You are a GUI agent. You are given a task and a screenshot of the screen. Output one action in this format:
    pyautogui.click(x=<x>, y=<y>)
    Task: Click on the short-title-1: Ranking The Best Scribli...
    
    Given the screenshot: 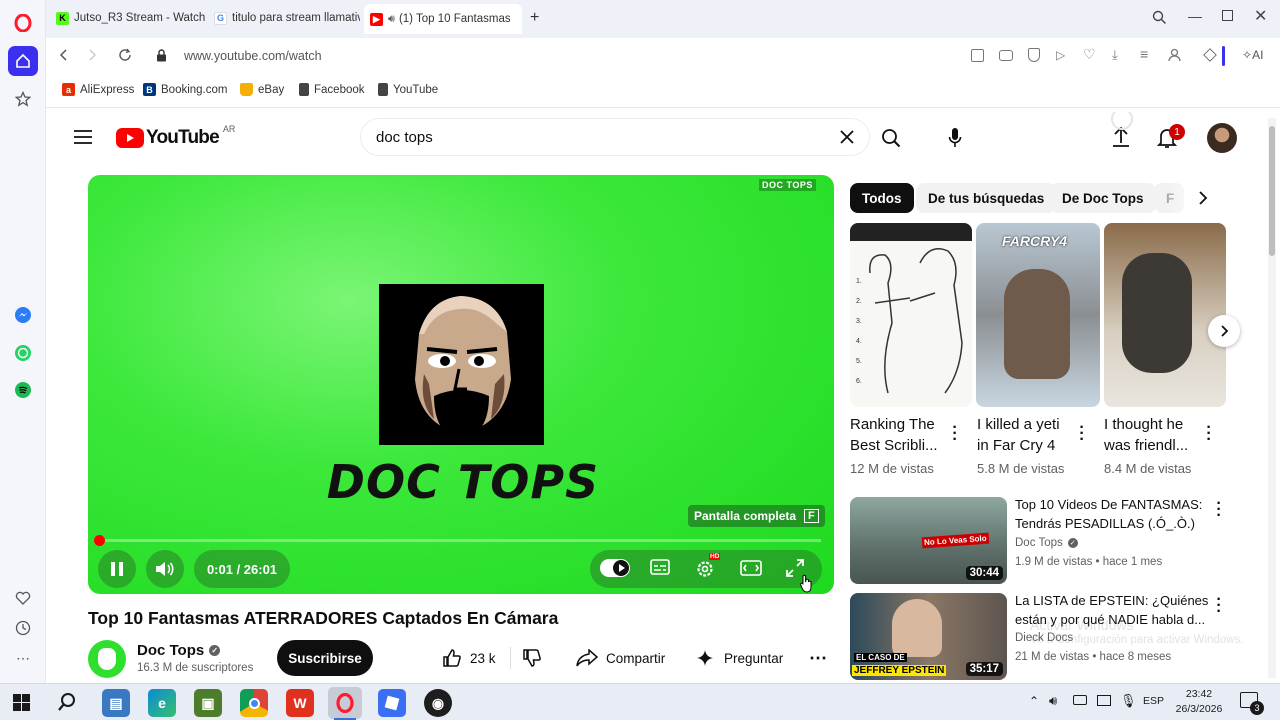 What is the action you would take?
    pyautogui.click(x=894, y=435)
    